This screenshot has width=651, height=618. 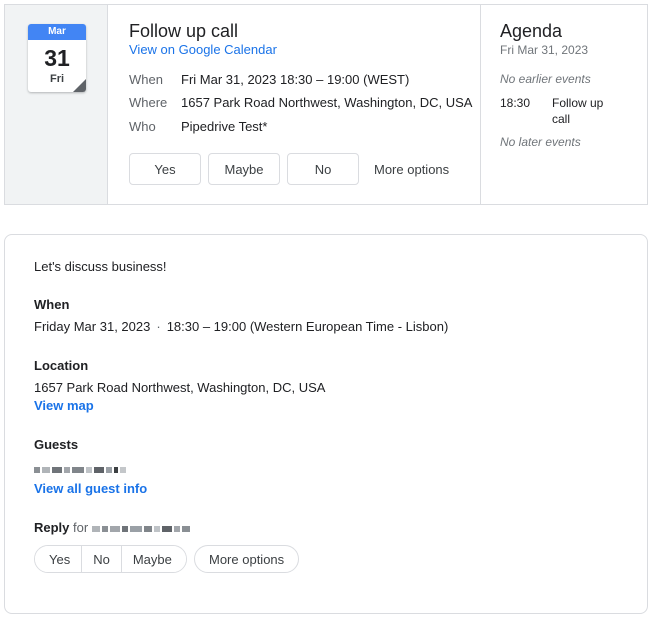 What do you see at coordinates (59, 559) in the screenshot?
I see `reply-yes-button: Yes` at bounding box center [59, 559].